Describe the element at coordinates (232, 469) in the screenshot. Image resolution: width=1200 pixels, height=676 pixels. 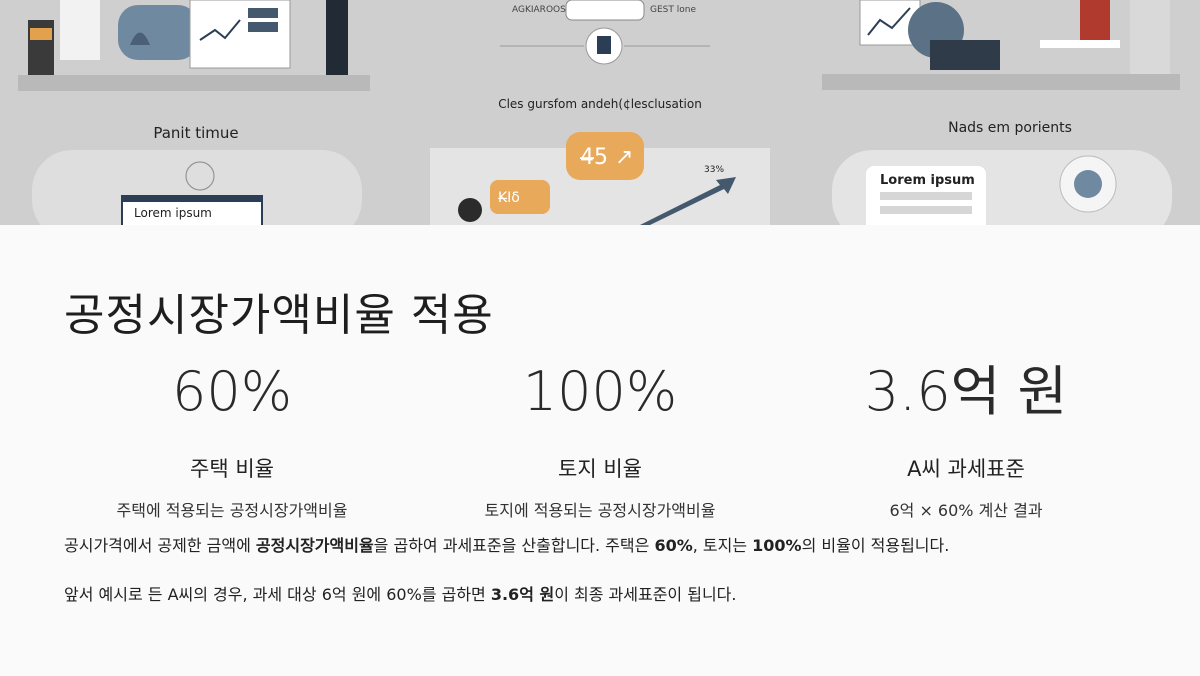
I see `stat-label: 주택 비율` at that location.